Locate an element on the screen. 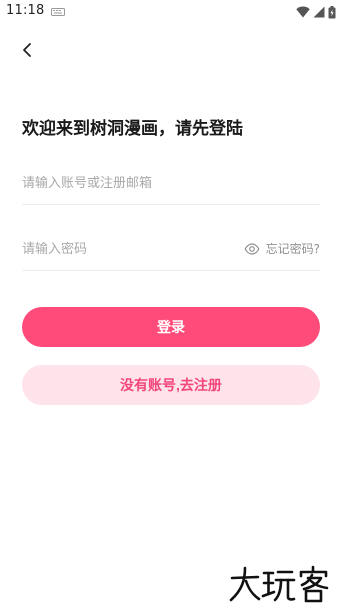  account-input is located at coordinates (171, 183).